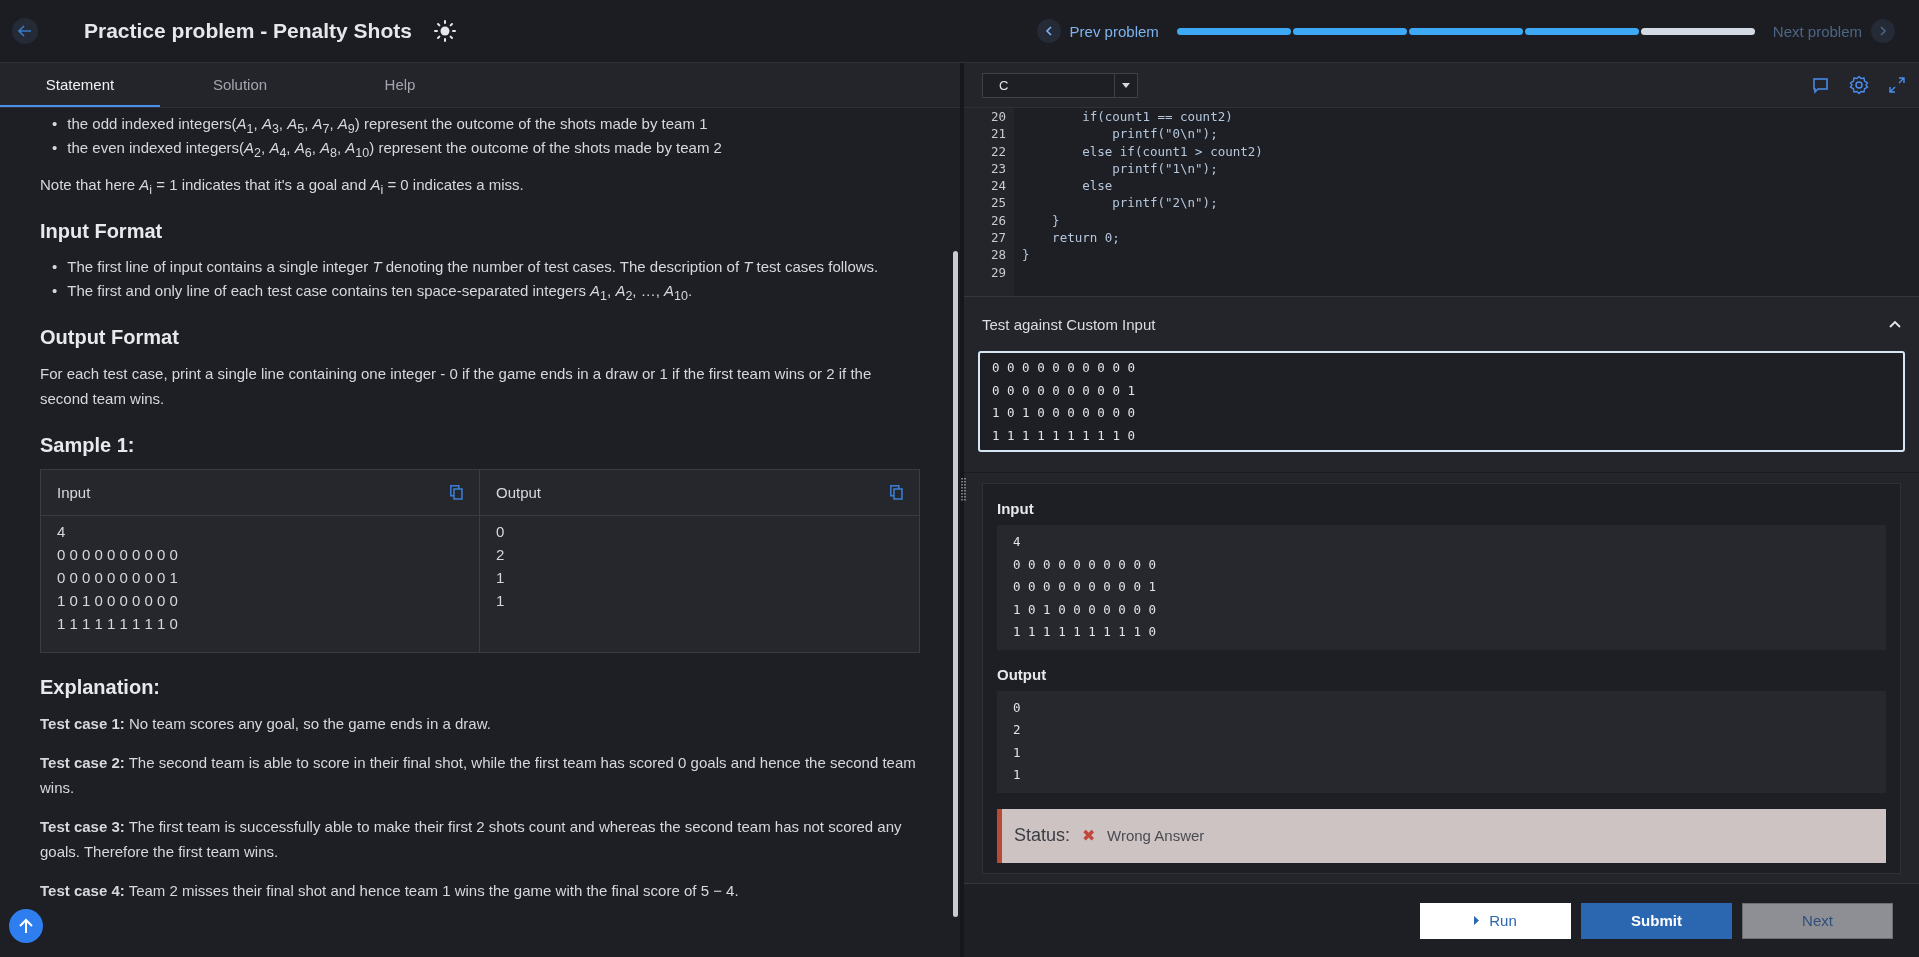  What do you see at coordinates (1097, 31) in the screenshot?
I see `prev-problem-link: Prev problem` at bounding box center [1097, 31].